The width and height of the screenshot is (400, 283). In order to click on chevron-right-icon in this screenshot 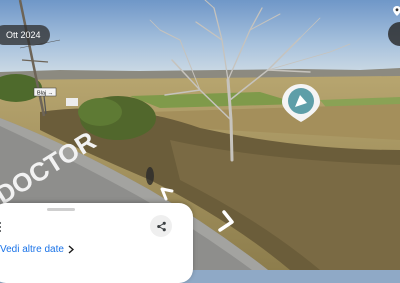, I will do `click(71, 249)`.